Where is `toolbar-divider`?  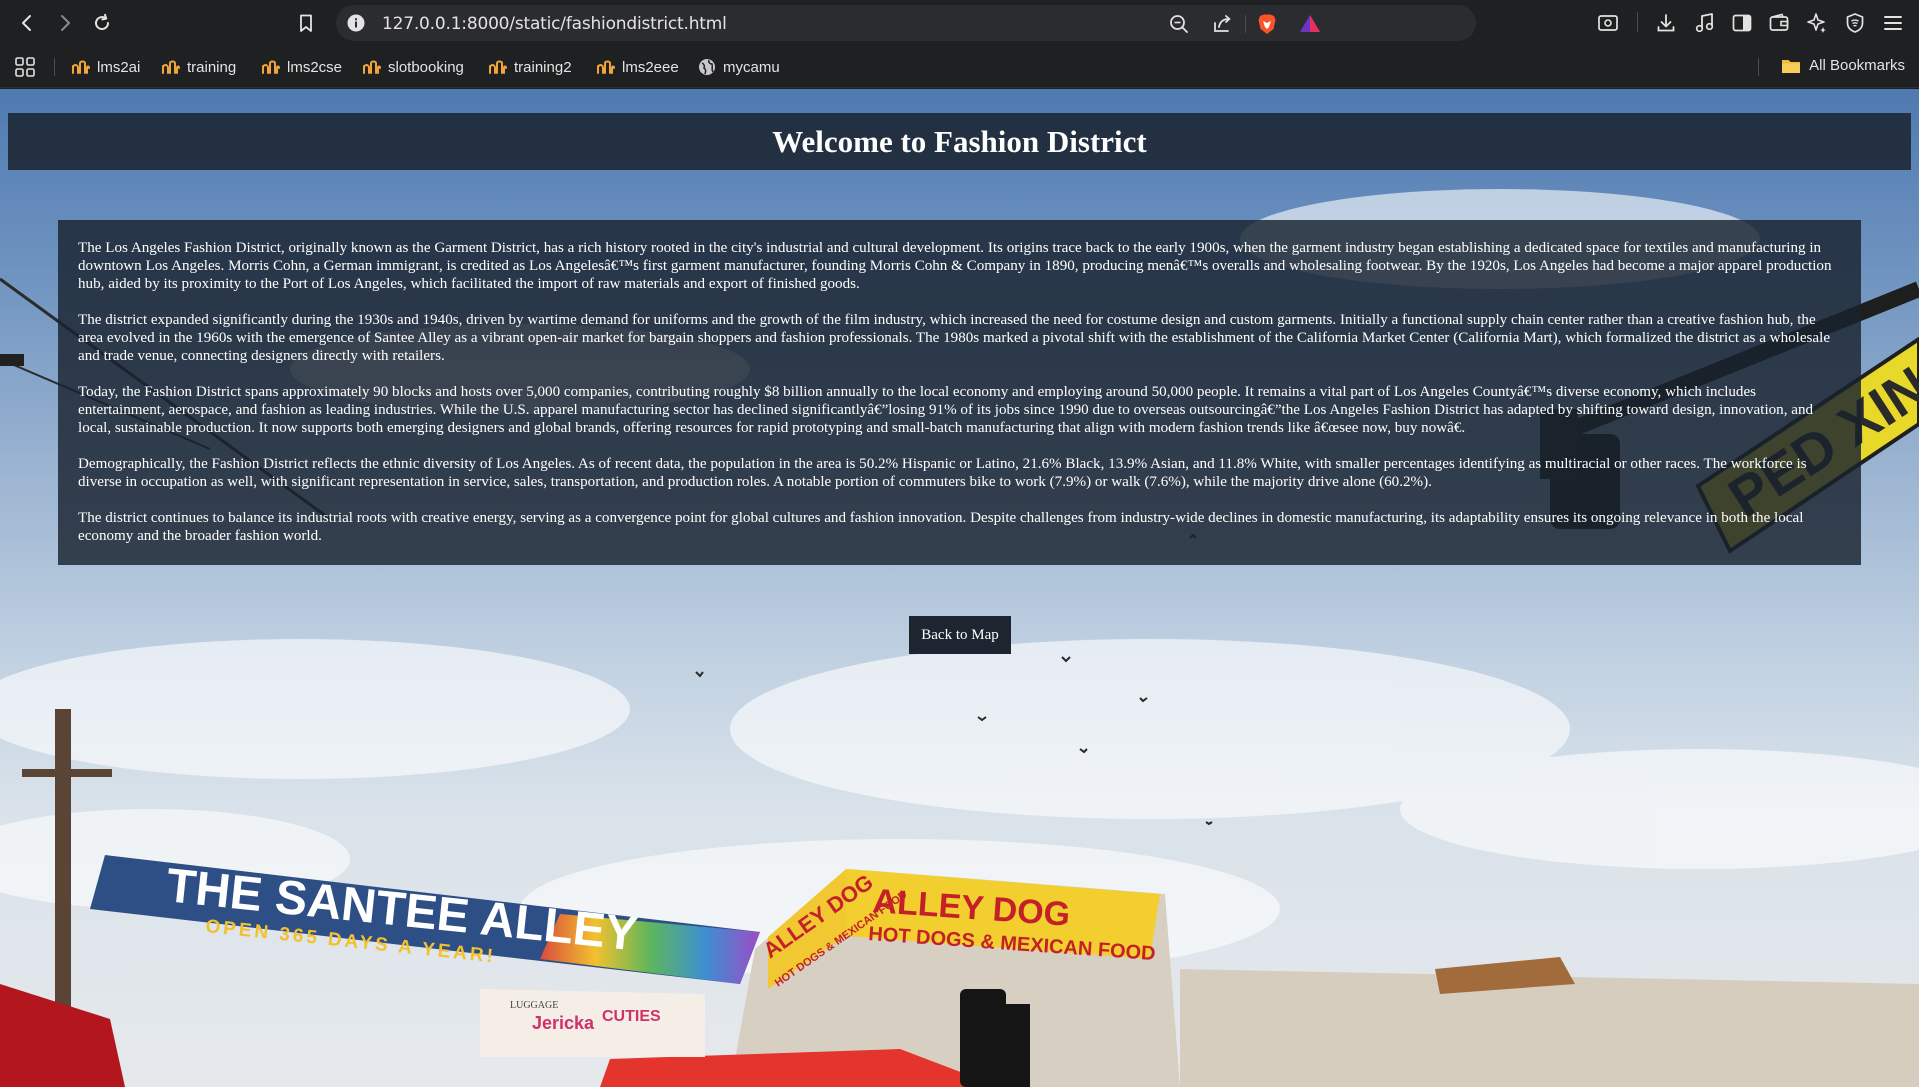
toolbar-divider is located at coordinates (1637, 22).